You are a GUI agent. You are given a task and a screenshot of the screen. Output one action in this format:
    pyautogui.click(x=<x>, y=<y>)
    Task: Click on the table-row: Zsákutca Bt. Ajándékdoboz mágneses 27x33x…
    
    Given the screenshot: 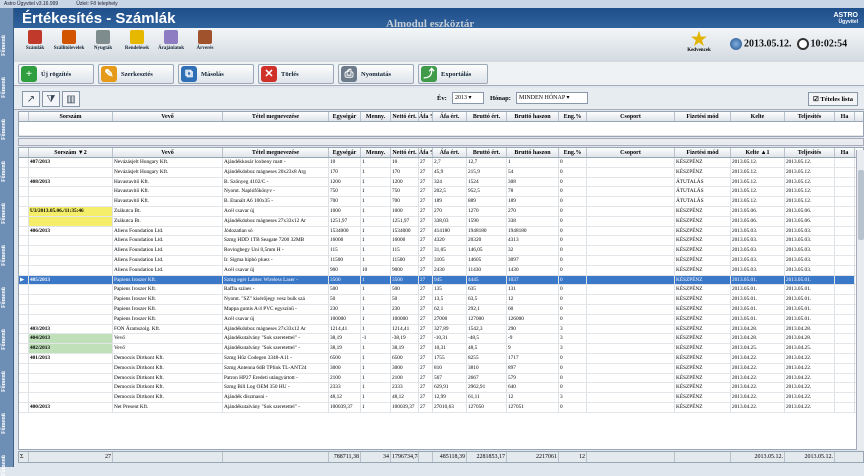 What is the action you would take?
    pyautogui.click(x=441, y=221)
    